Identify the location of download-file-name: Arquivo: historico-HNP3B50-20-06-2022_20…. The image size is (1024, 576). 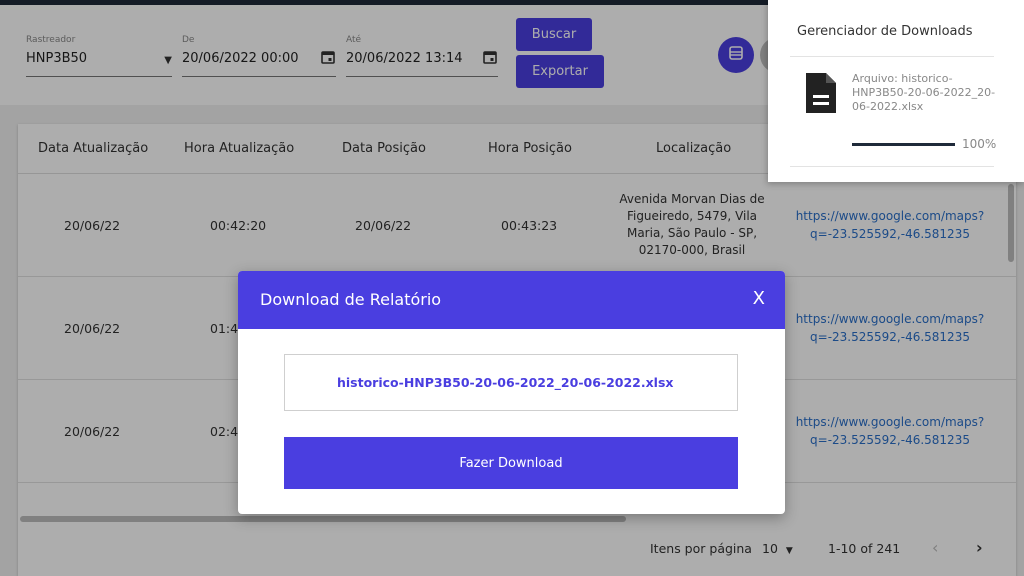
(924, 92).